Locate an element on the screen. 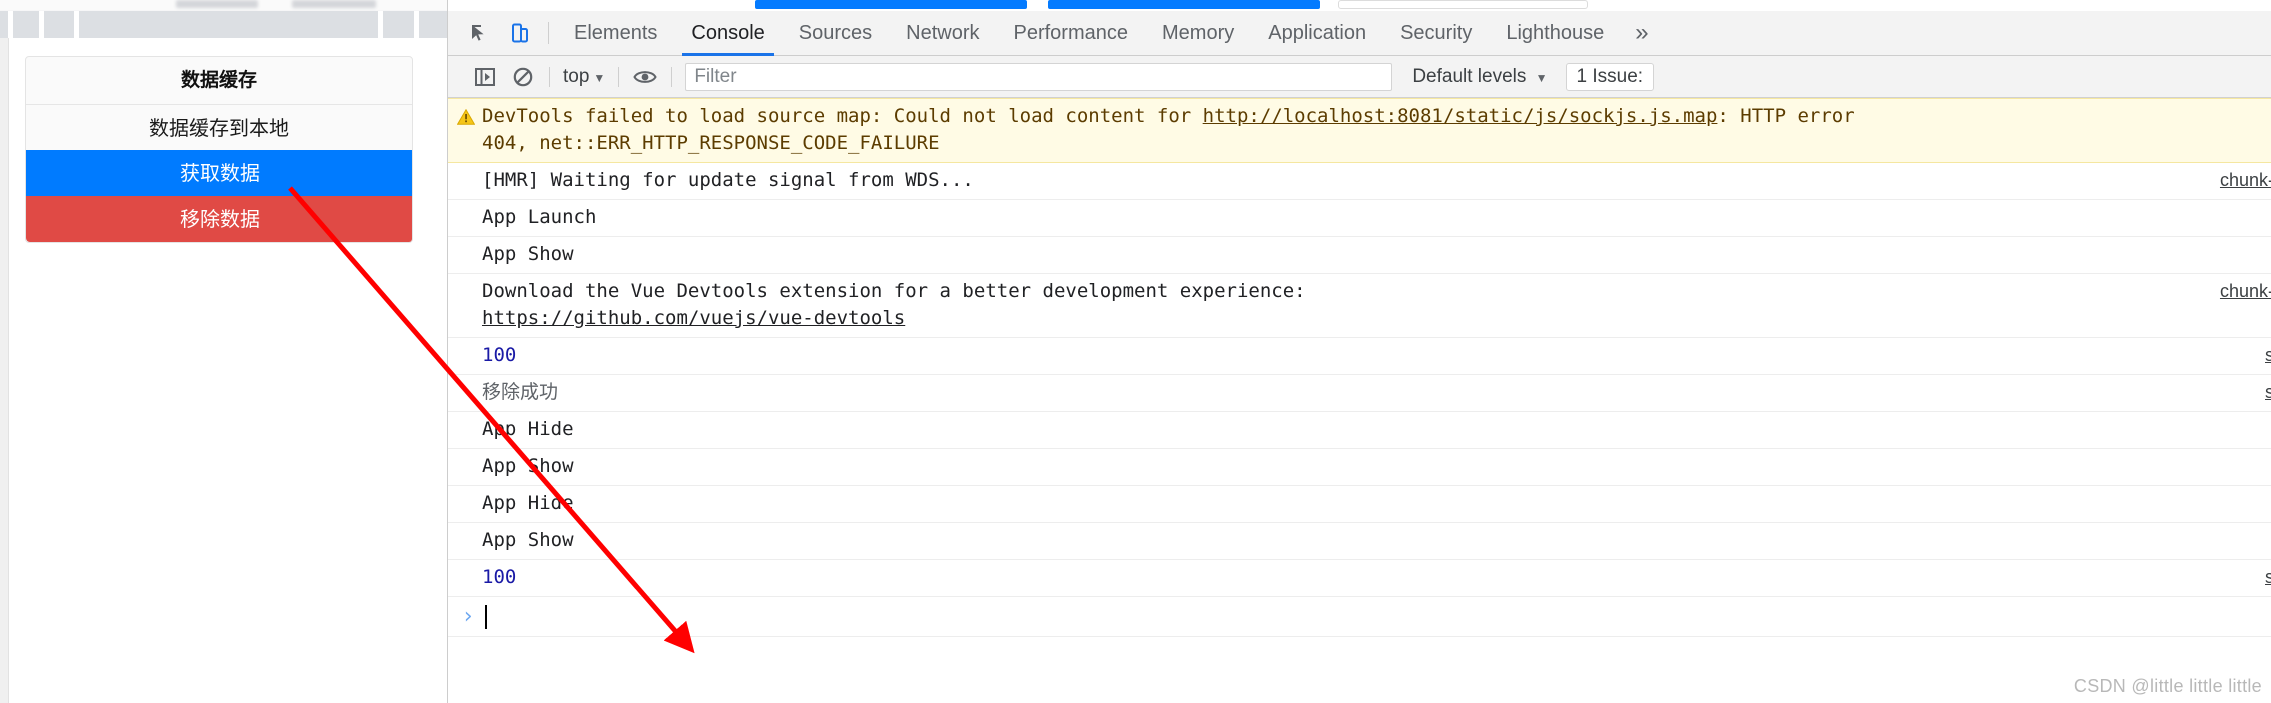  execution-context-label: top is located at coordinates (576, 76).